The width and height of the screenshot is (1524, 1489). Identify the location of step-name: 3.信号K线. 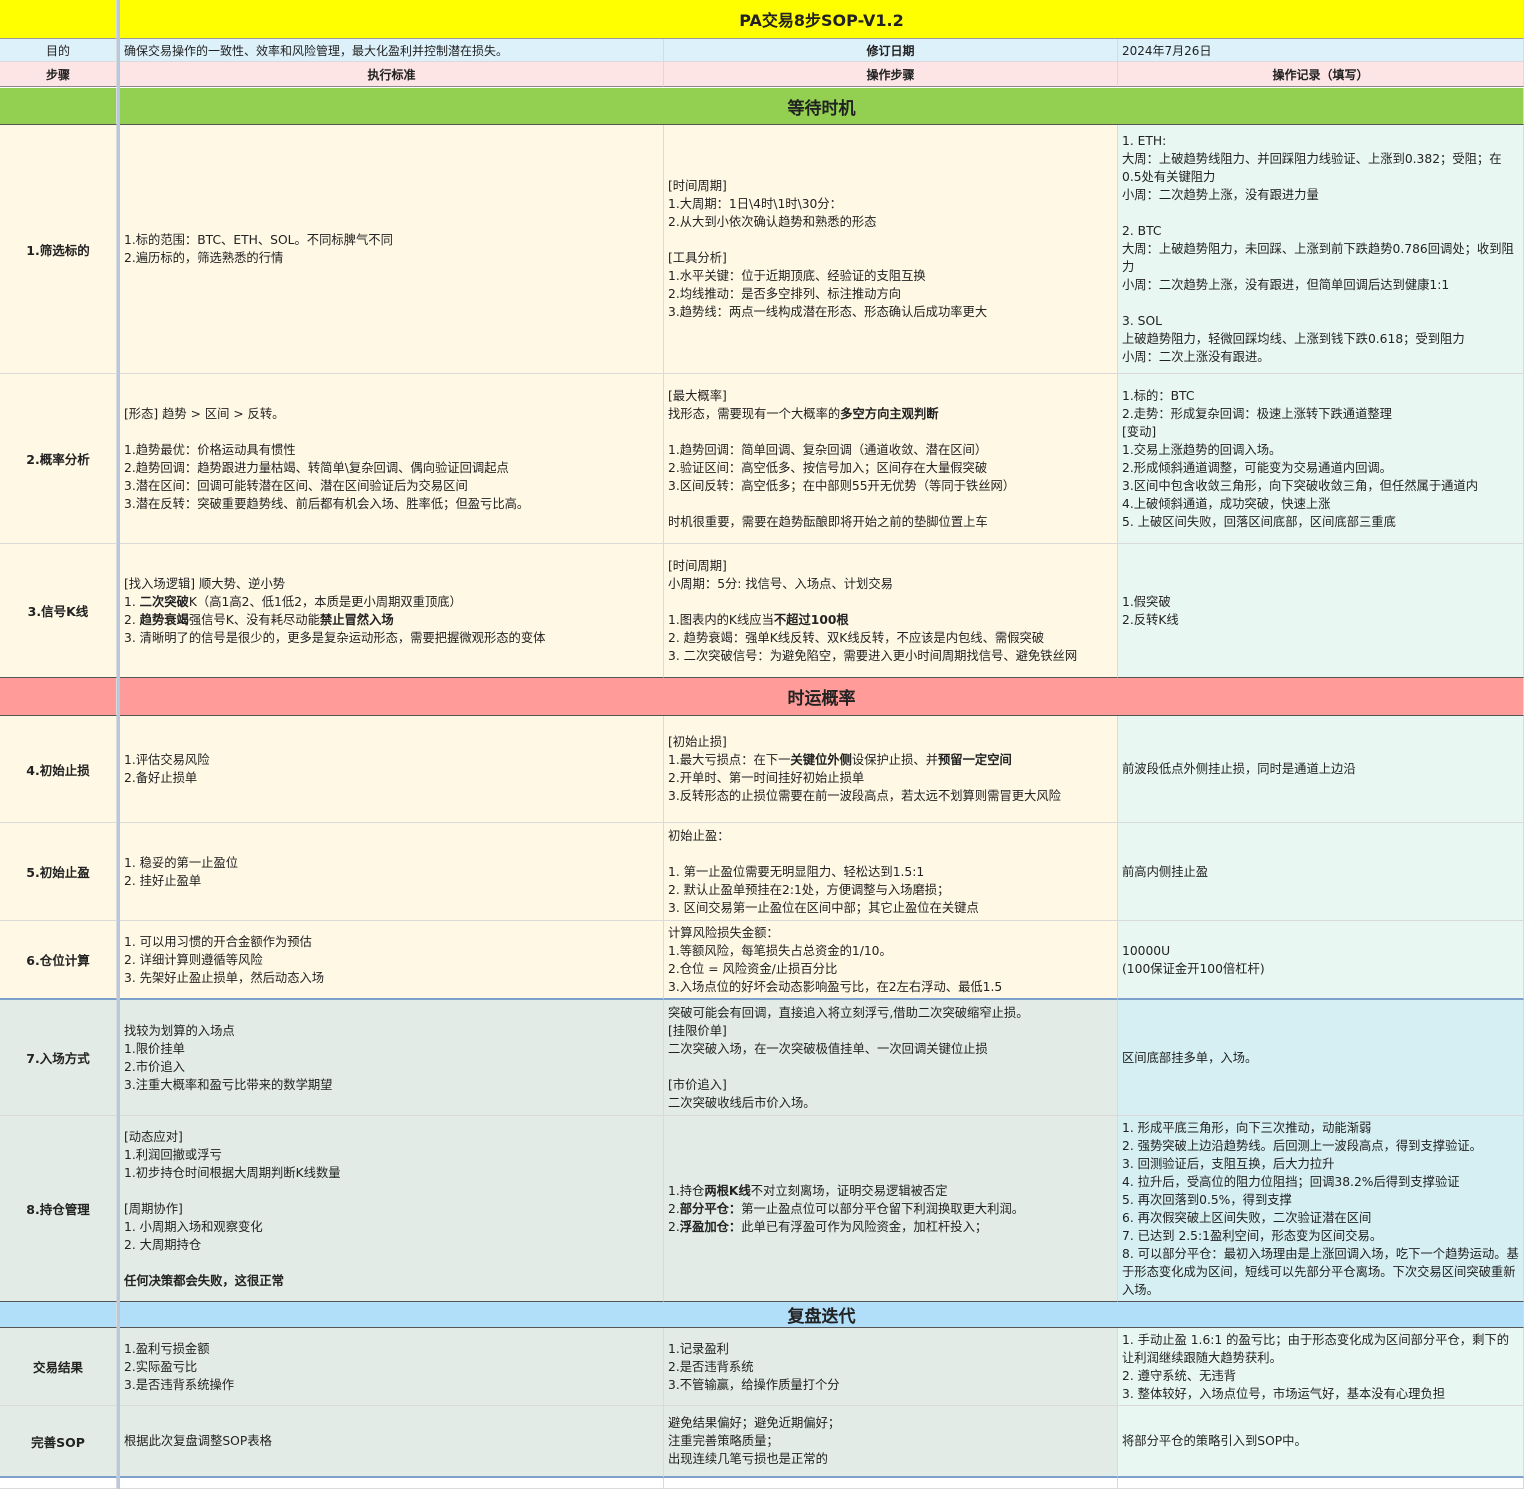
(58, 611).